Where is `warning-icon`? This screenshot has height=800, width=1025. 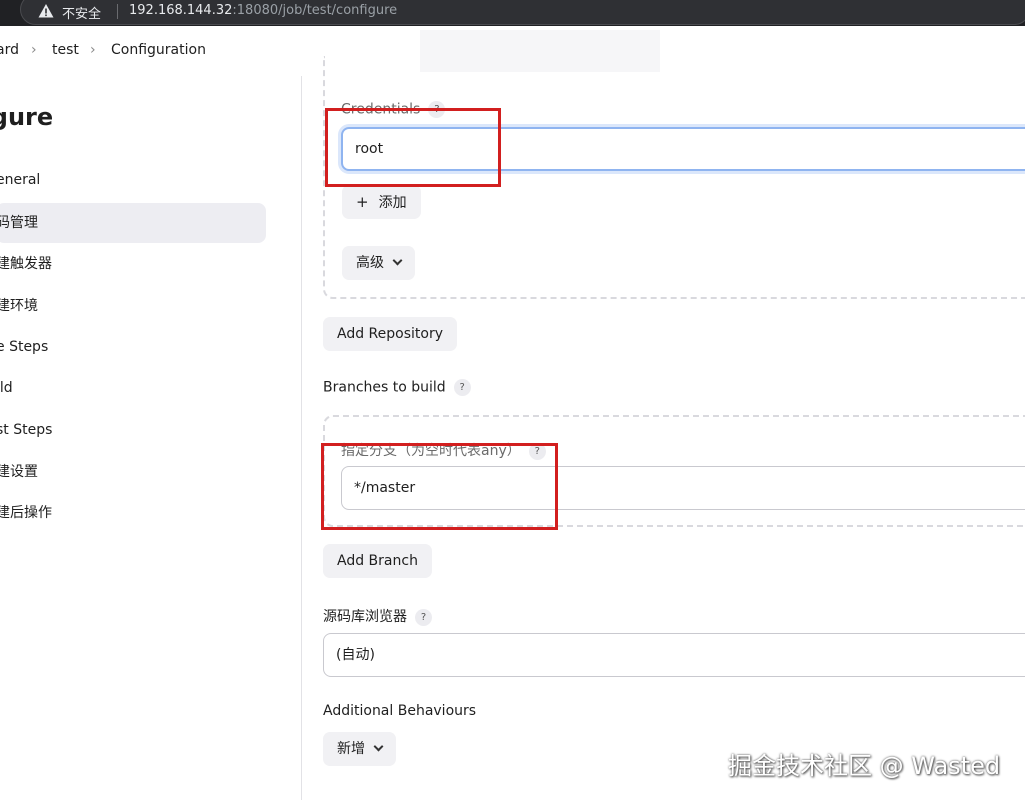
warning-icon is located at coordinates (46, 11).